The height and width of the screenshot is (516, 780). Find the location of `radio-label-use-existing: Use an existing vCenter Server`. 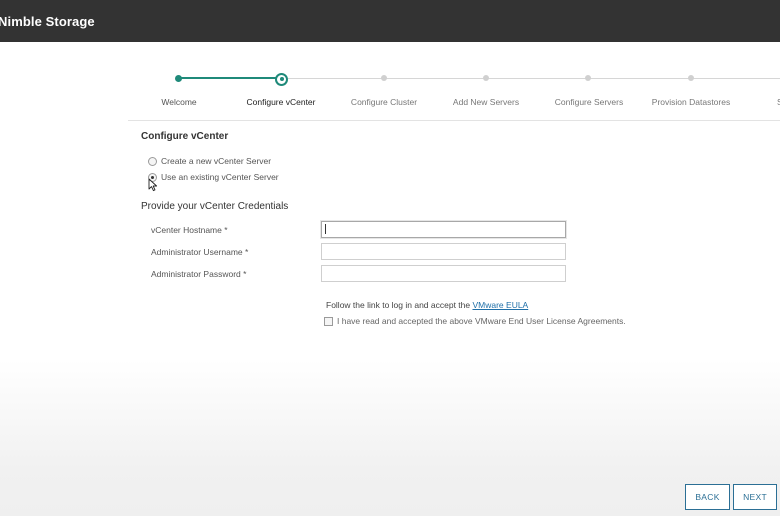

radio-label-use-existing: Use an existing vCenter Server is located at coordinates (220, 177).